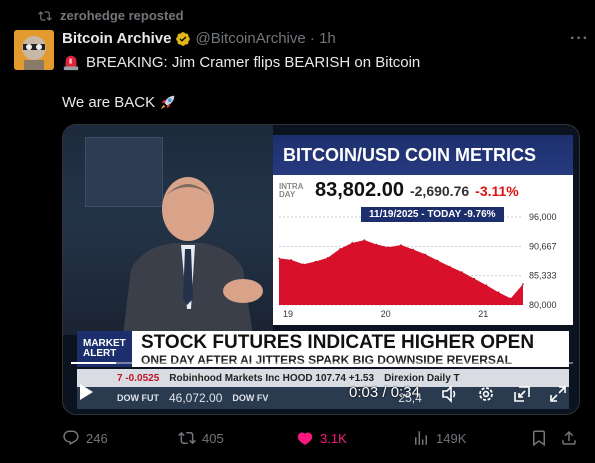  What do you see at coordinates (97, 438) in the screenshot?
I see `reply-count: 246` at bounding box center [97, 438].